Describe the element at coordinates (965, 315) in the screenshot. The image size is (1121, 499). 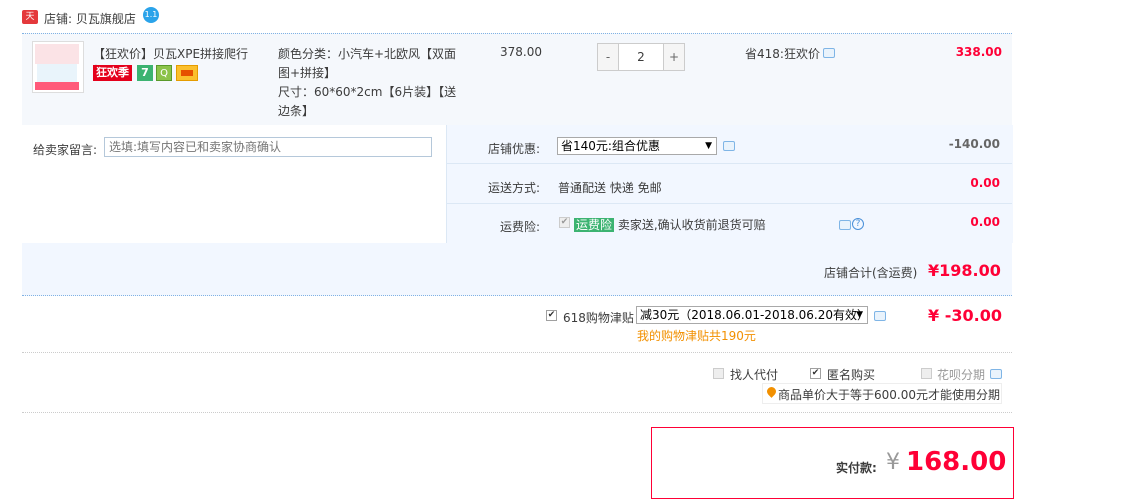
I see `coupon-amount: ¥ -30.00` at that location.